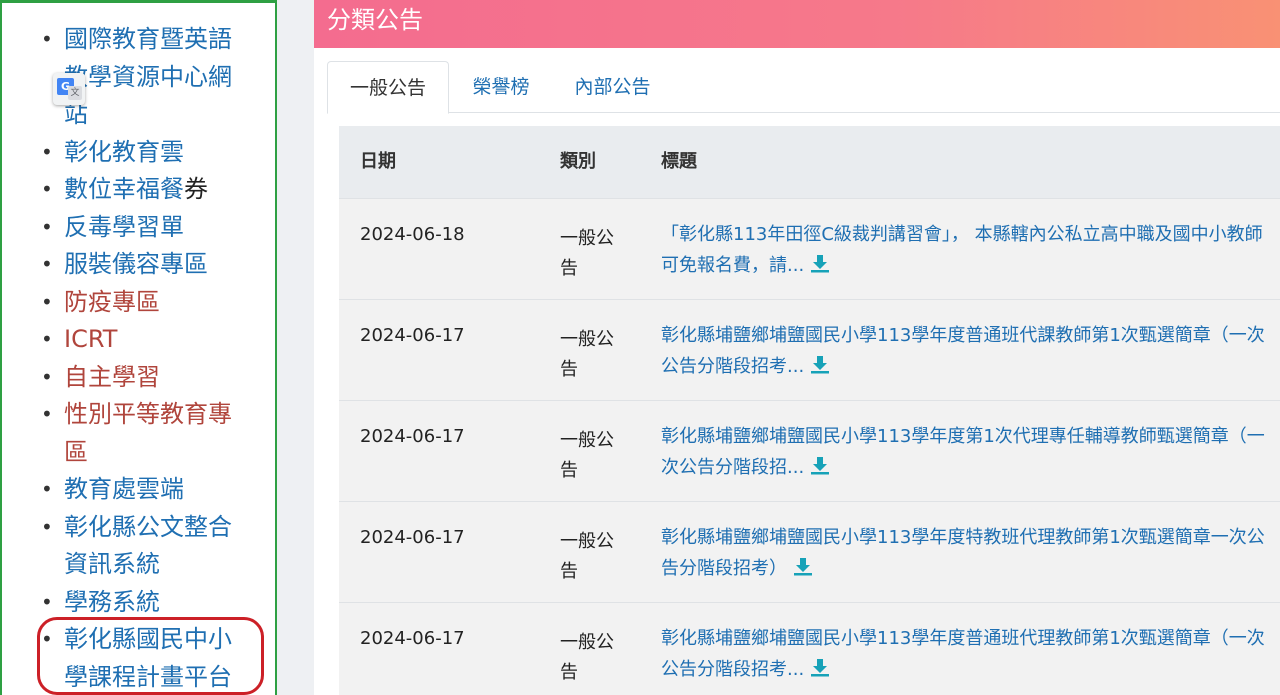 Image resolution: width=1280 pixels, height=695 pixels. Describe the element at coordinates (124, 489) in the screenshot. I see `sidebar-link: 教育處雲端` at that location.